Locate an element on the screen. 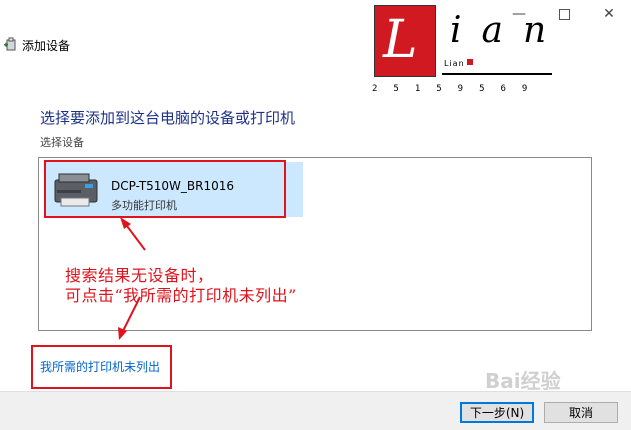  annotation-line-2: 可点击“我所需的打印机未列出” is located at coordinates (181, 295).